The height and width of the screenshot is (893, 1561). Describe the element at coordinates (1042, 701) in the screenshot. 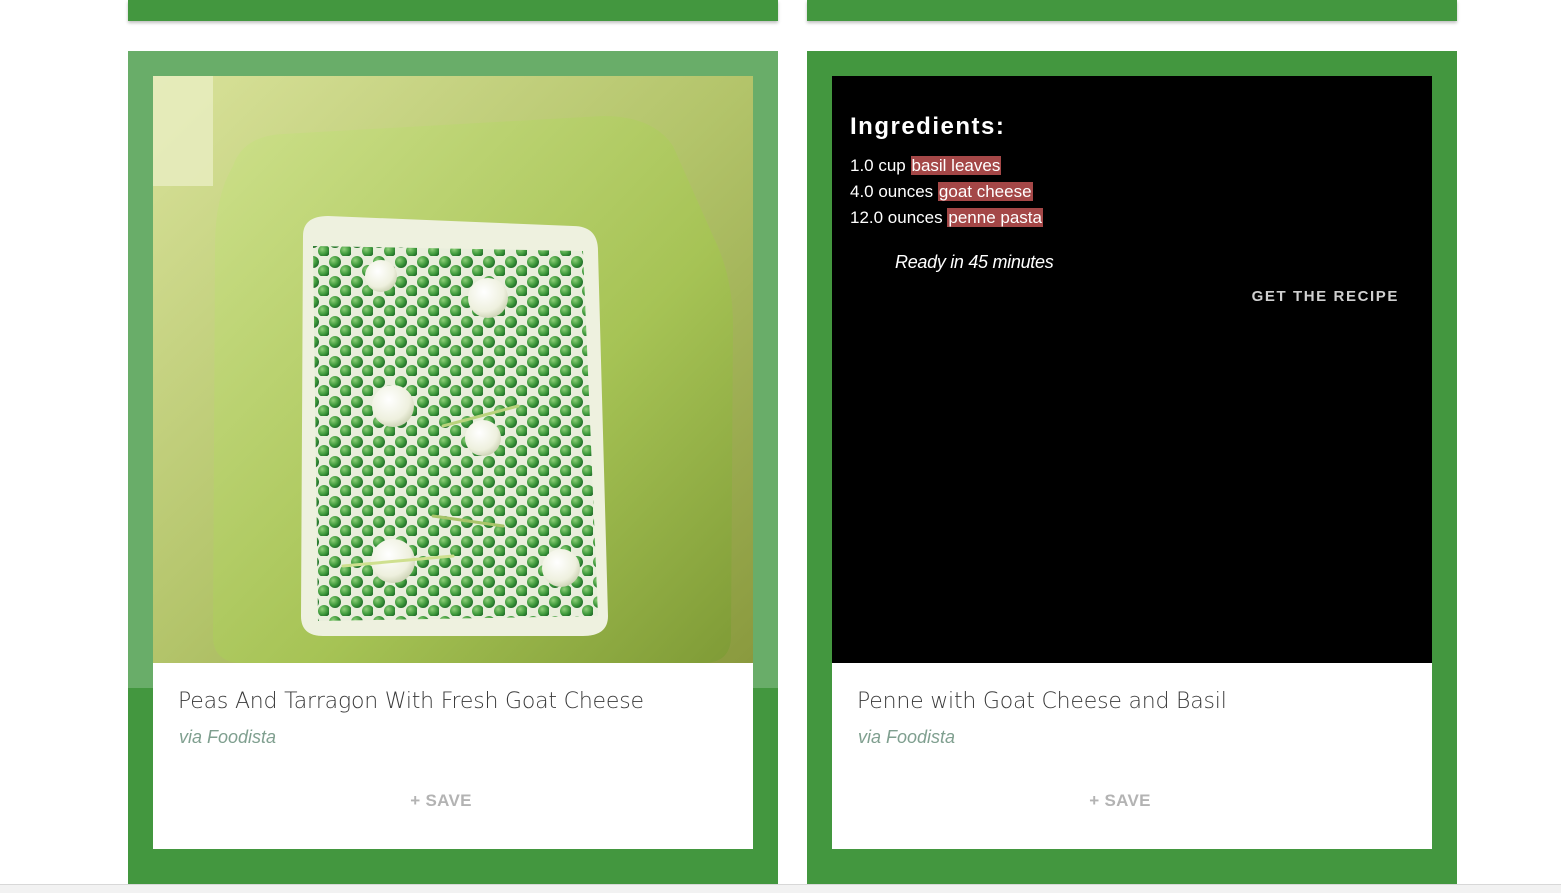

I see `recipe-title: Penne with Goat Cheese and Basil` at that location.